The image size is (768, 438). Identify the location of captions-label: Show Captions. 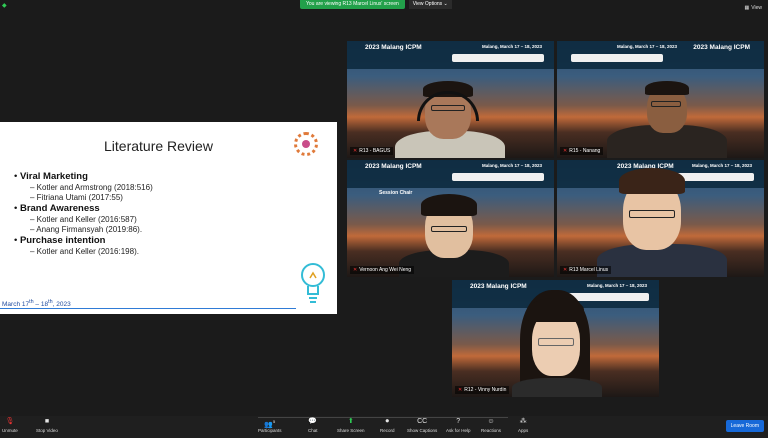
(422, 430).